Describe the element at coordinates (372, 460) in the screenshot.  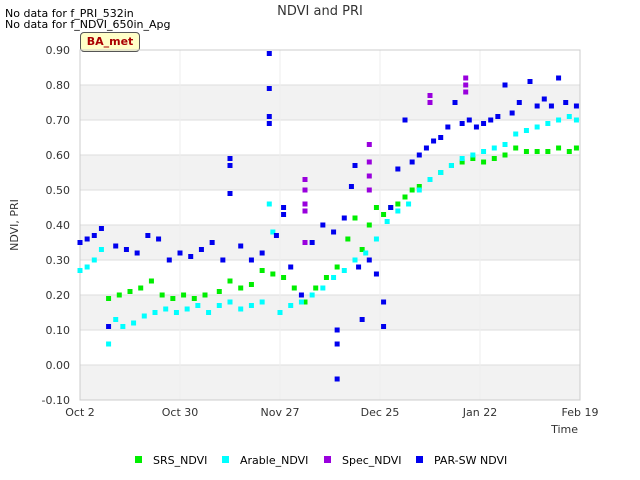
I see `legend-label-spec-ndvi: Spec_NDVI` at that location.